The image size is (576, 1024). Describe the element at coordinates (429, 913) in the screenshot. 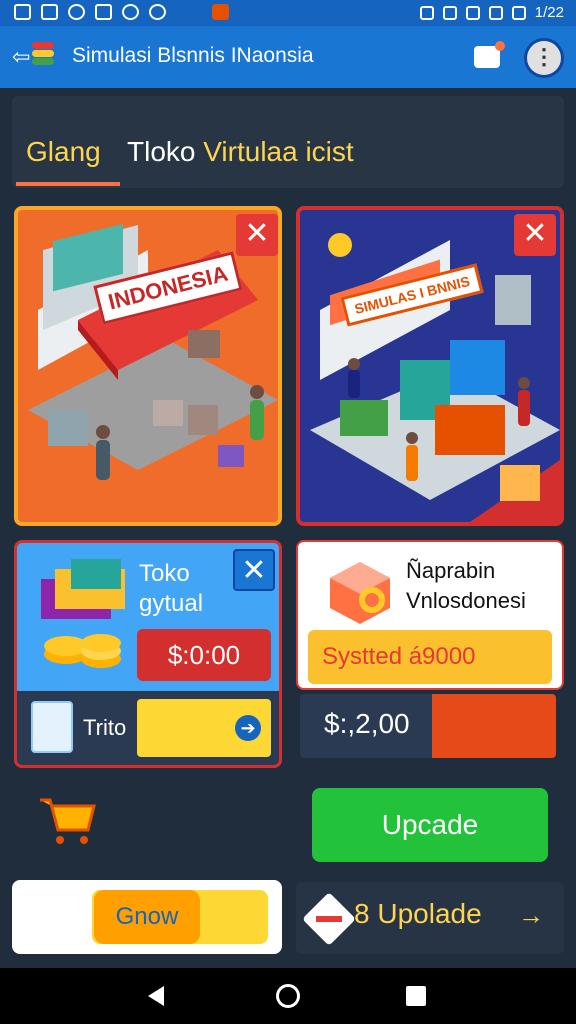

I see `upload-text: Upolade` at that location.